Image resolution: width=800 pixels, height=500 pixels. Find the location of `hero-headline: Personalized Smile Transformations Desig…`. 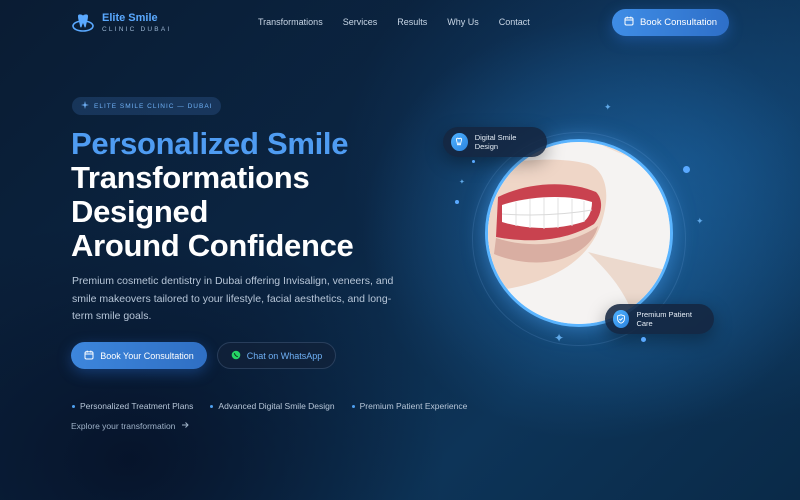

hero-headline: Personalized Smile Transformations Desig… is located at coordinates (212, 195).